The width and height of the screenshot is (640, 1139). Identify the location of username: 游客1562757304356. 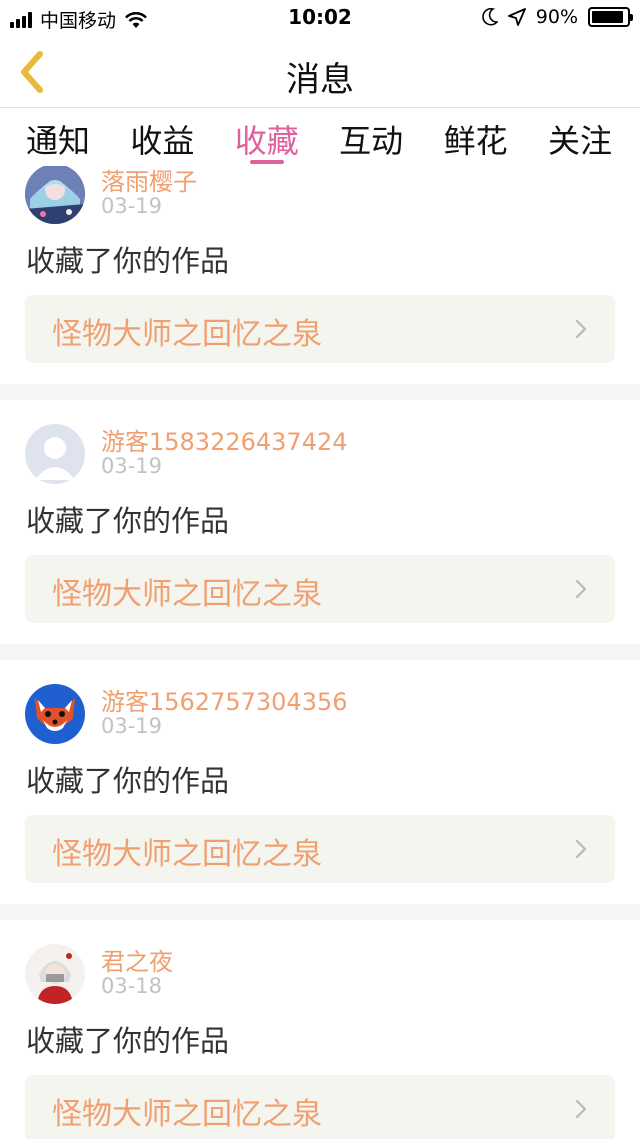
(224, 699).